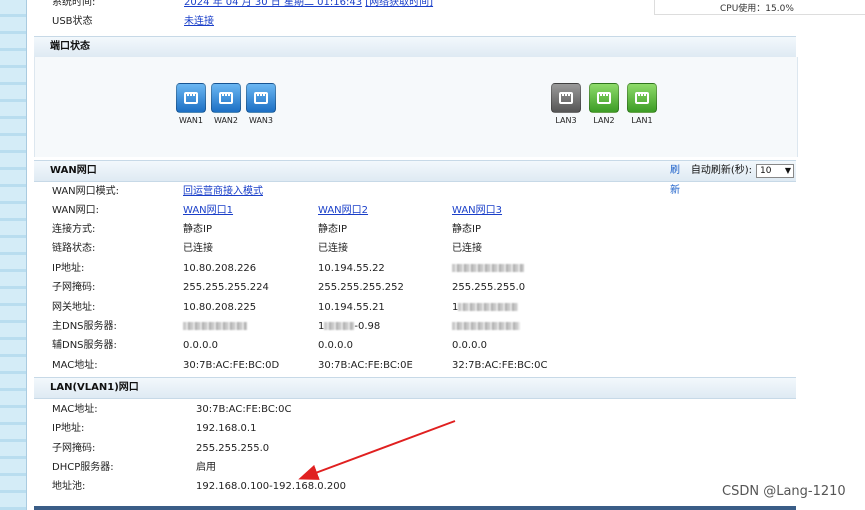  I want to click on watermark: CSDN @Lang-1210, so click(784, 491).